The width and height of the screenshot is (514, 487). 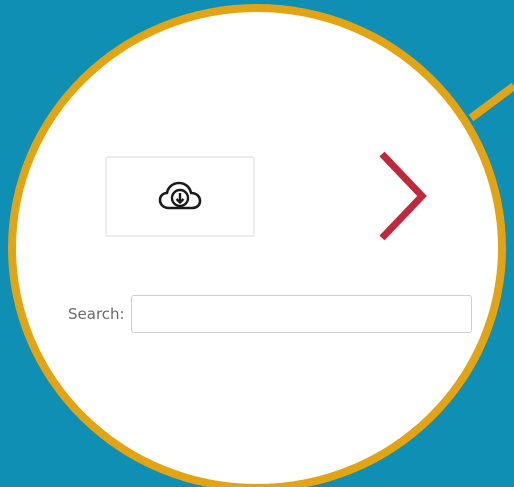 I want to click on download-button, so click(x=180, y=196).